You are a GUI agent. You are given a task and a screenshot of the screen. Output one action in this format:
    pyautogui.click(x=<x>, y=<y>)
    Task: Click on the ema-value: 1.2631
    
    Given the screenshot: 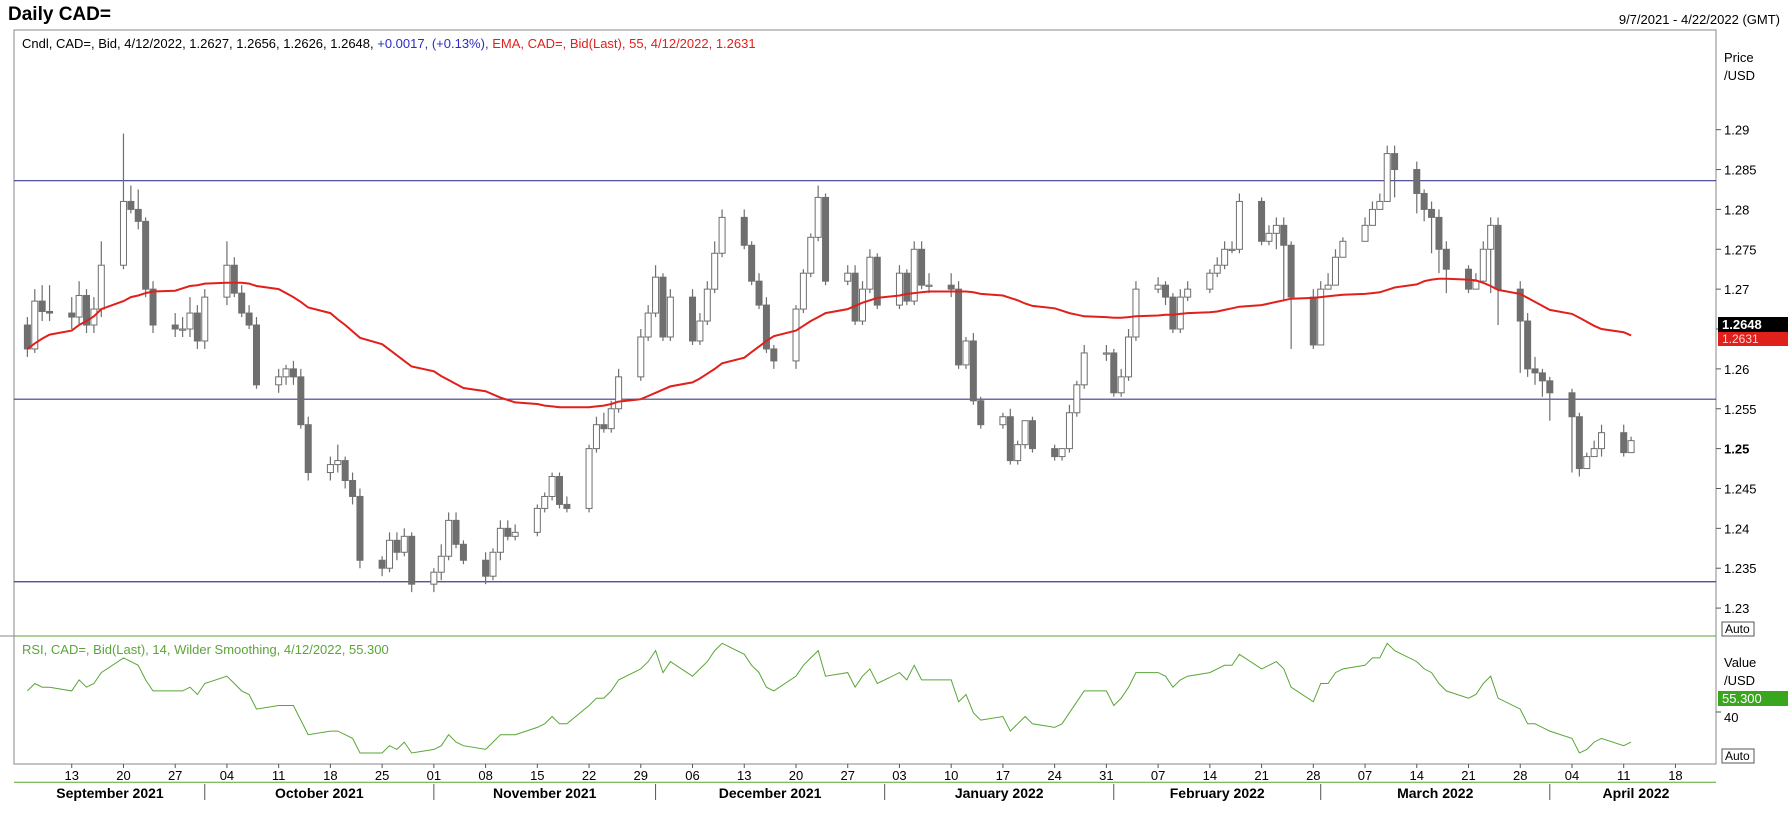 What is the action you would take?
    pyautogui.click(x=1740, y=339)
    